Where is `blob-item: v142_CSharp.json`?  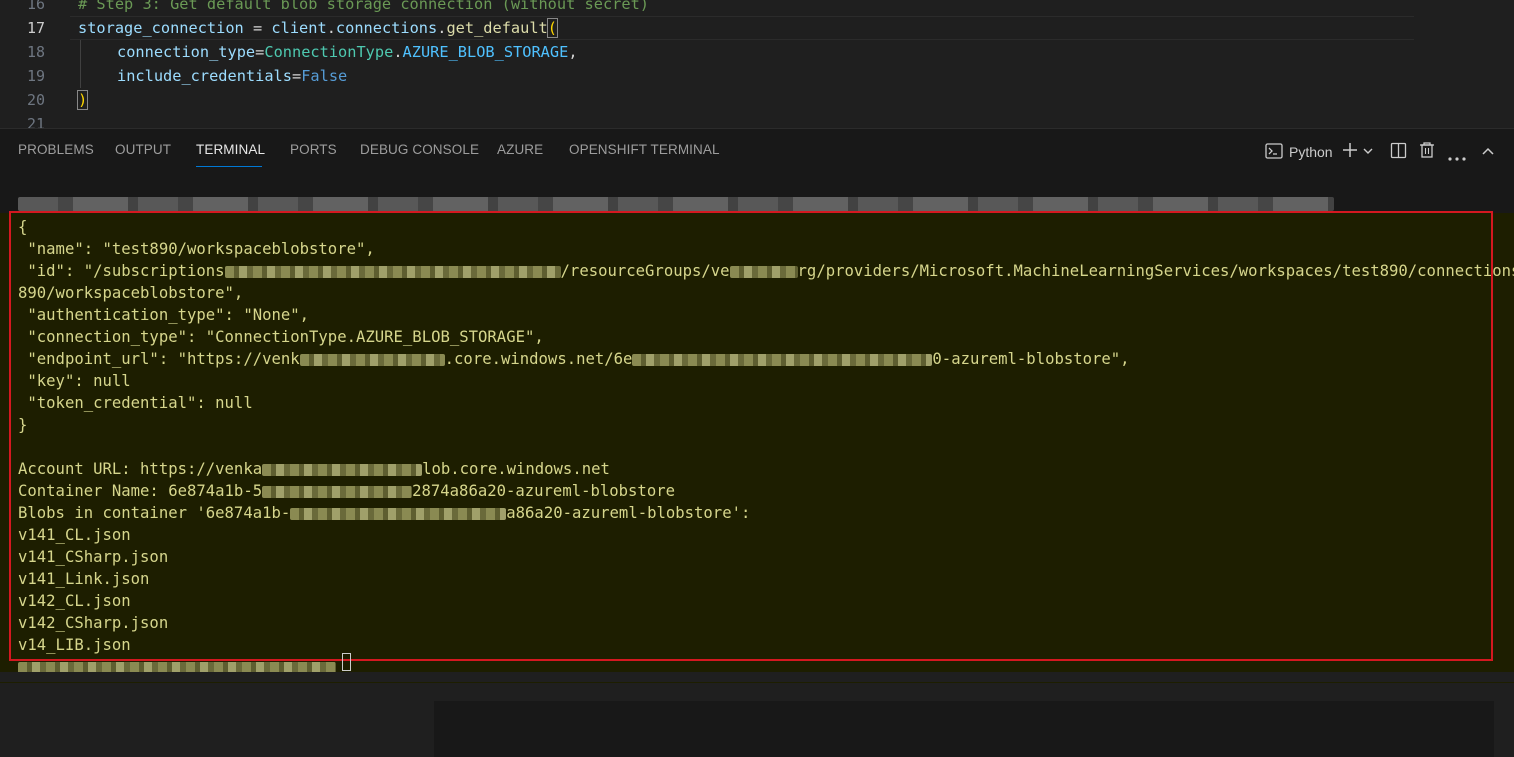
blob-item: v142_CSharp.json is located at coordinates (93, 623).